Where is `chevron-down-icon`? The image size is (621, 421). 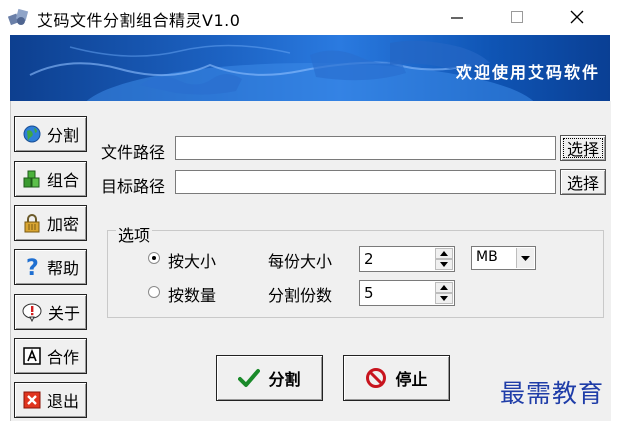 chevron-down-icon is located at coordinates (525, 258).